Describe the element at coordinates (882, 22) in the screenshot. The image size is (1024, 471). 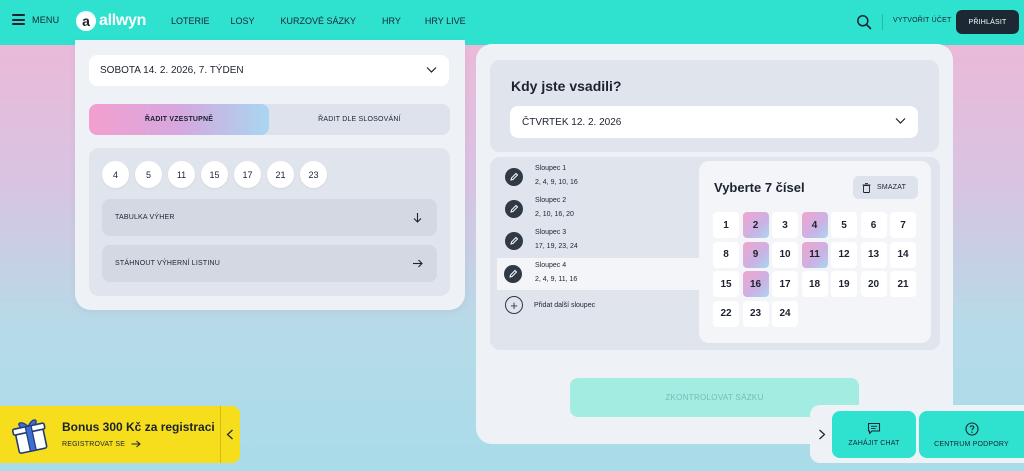
I see `header-divider` at that location.